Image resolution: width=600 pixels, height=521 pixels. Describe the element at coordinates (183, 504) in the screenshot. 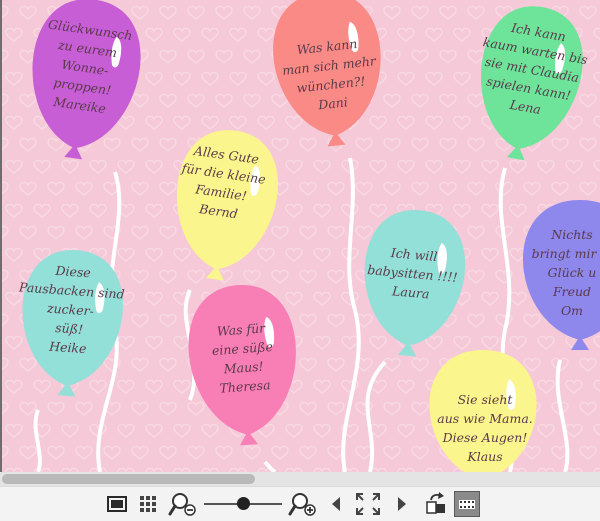

I see `zoom-out-icon` at that location.